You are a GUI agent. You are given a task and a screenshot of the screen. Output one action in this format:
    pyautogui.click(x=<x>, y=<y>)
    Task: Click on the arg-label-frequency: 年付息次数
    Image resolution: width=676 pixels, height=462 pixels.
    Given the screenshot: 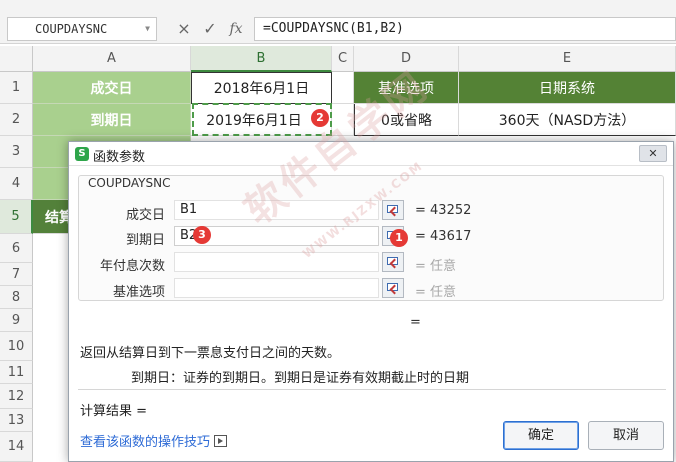 What is the action you would take?
    pyautogui.click(x=132, y=266)
    